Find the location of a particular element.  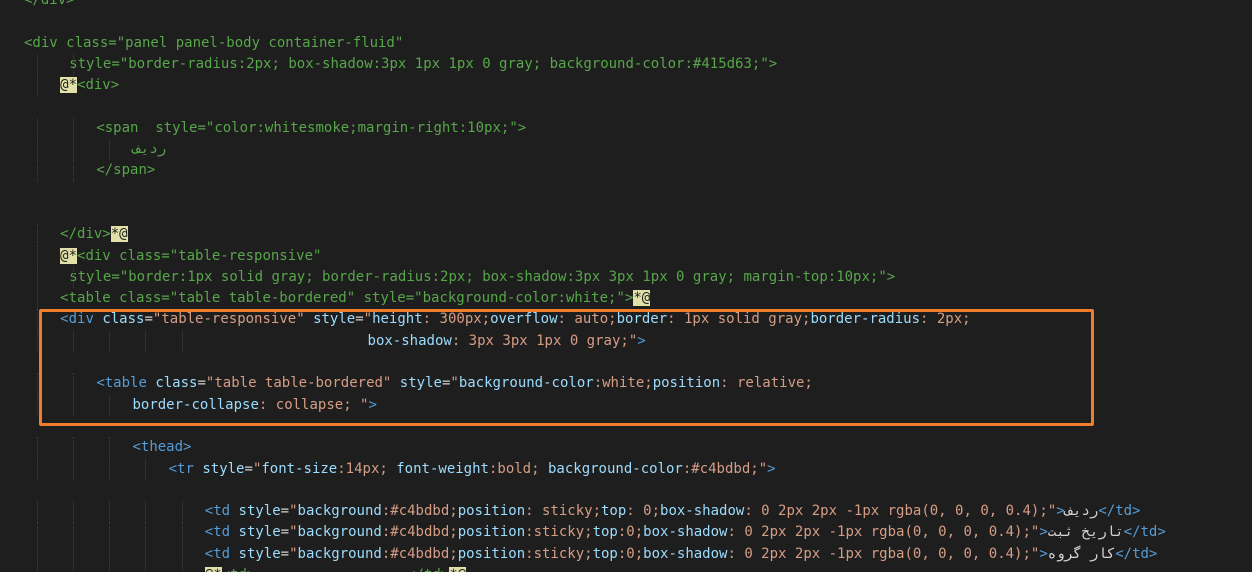

code-token: : 0 2px 2px -1px rgba(0, 0, 0, 0.4);" is located at coordinates (900, 511).